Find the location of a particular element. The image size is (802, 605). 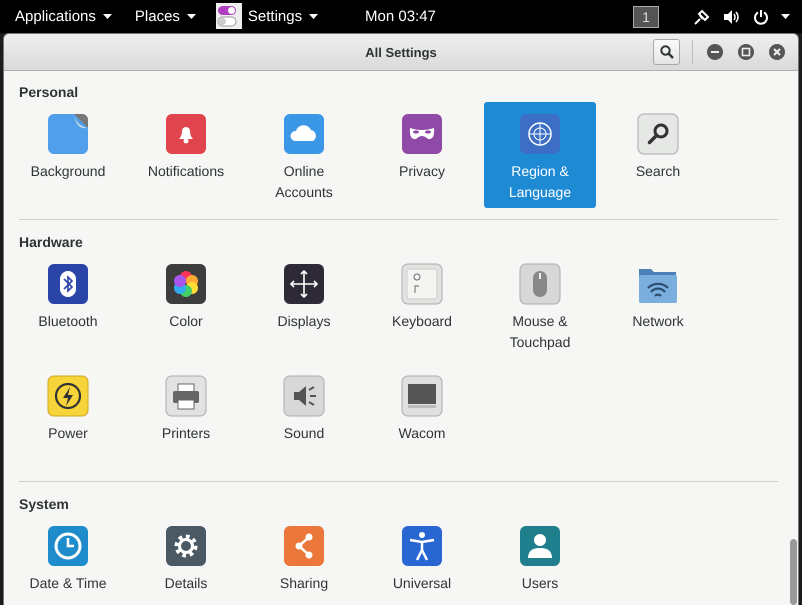

workspace-indicator: 1 is located at coordinates (646, 17).